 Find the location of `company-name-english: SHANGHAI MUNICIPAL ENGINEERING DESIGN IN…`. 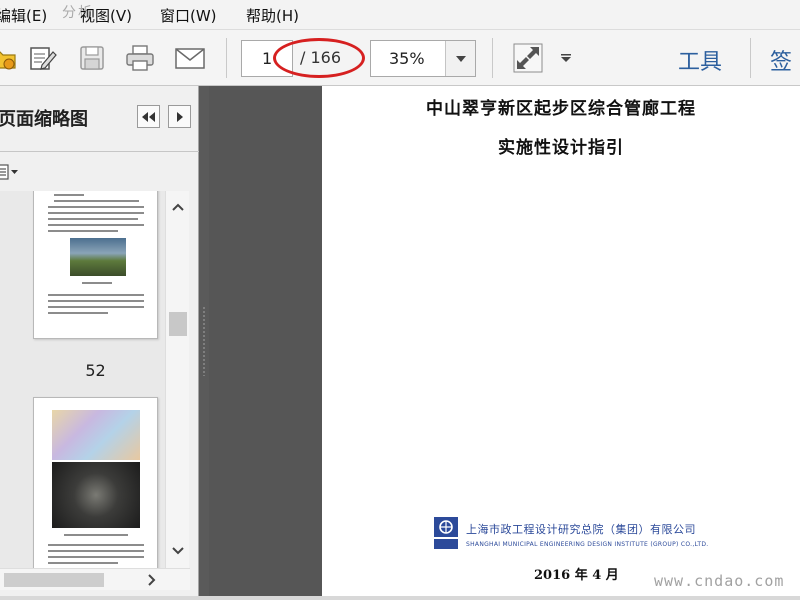

company-name-english: SHANGHAI MUNICIPAL ENGINEERING DESIGN IN… is located at coordinates (587, 544).